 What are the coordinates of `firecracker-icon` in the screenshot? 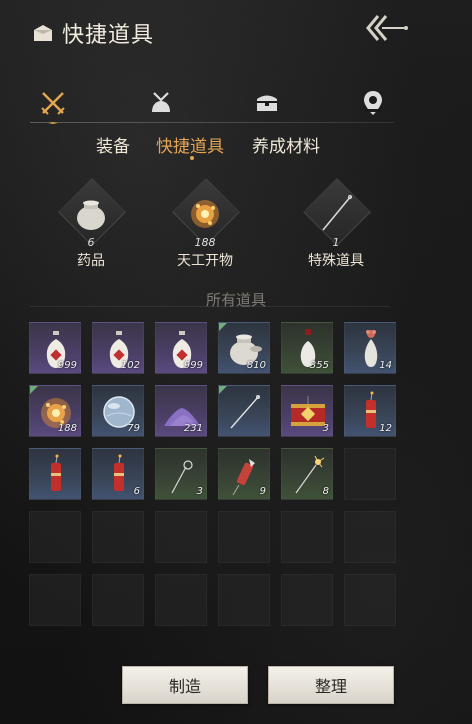 It's located at (56, 472).